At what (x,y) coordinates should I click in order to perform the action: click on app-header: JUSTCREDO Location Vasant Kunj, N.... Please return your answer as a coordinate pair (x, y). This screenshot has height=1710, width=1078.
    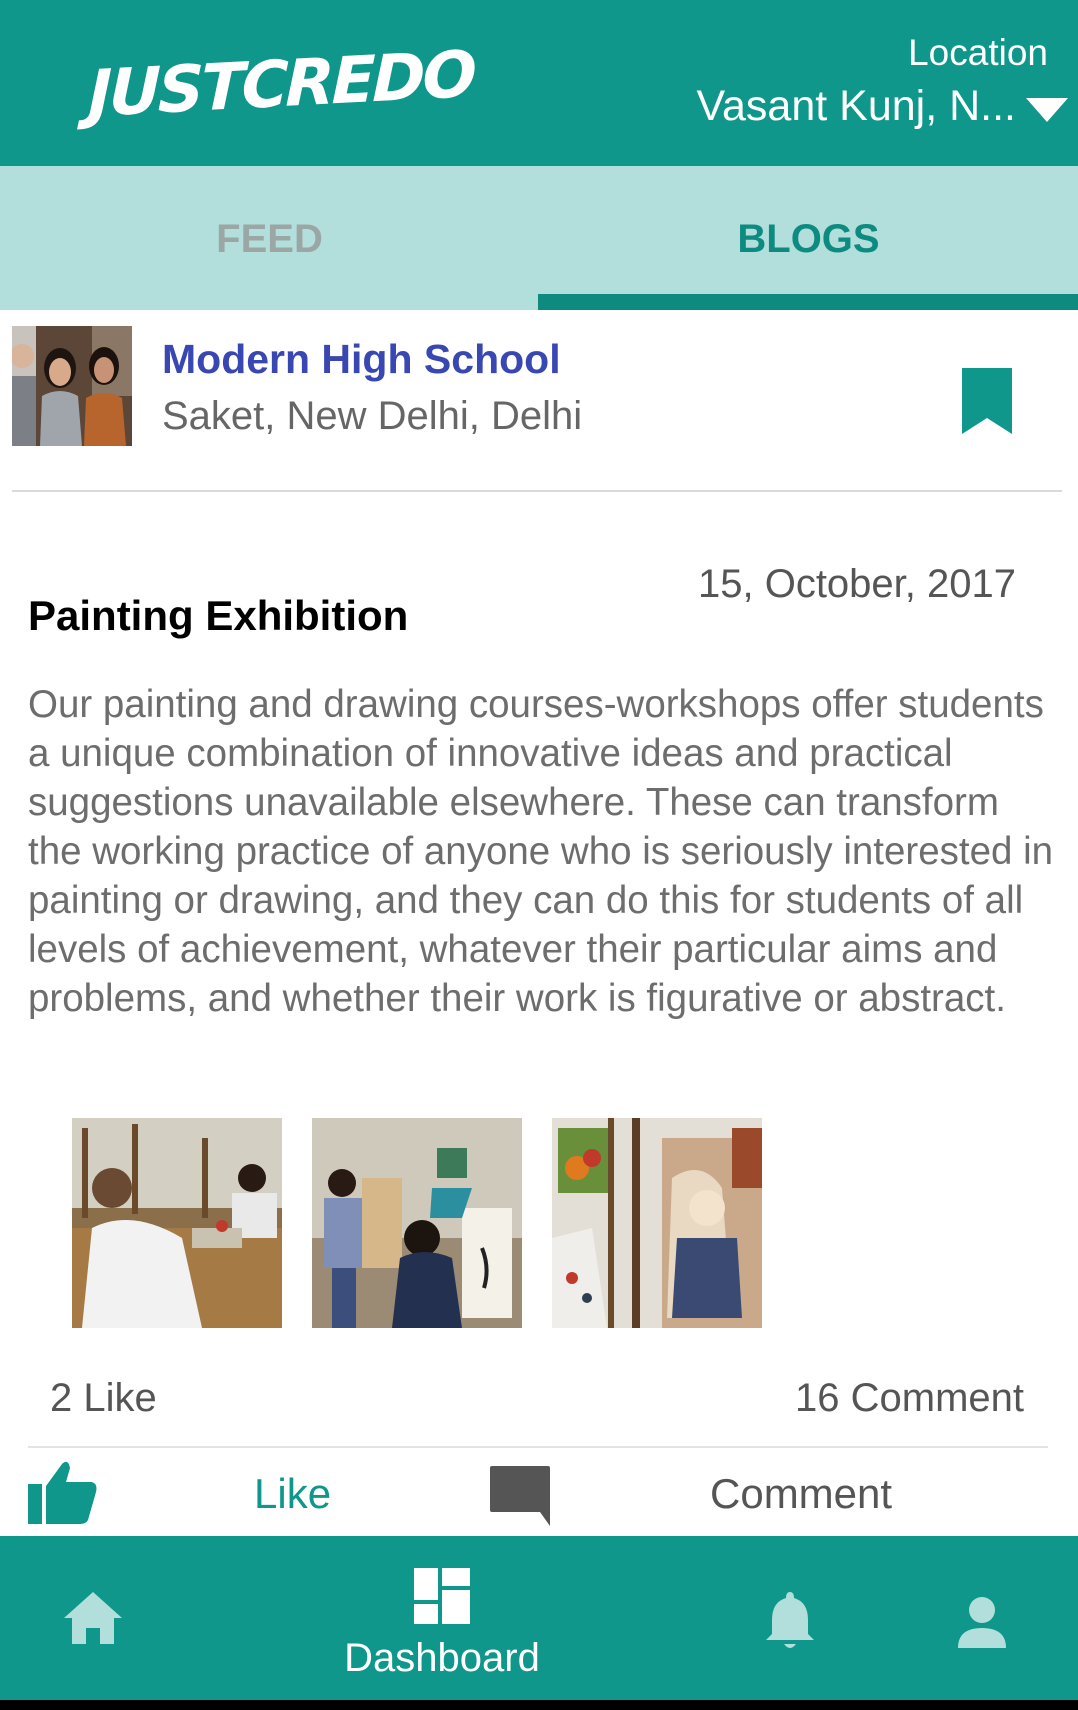
    Looking at the image, I should click on (539, 83).